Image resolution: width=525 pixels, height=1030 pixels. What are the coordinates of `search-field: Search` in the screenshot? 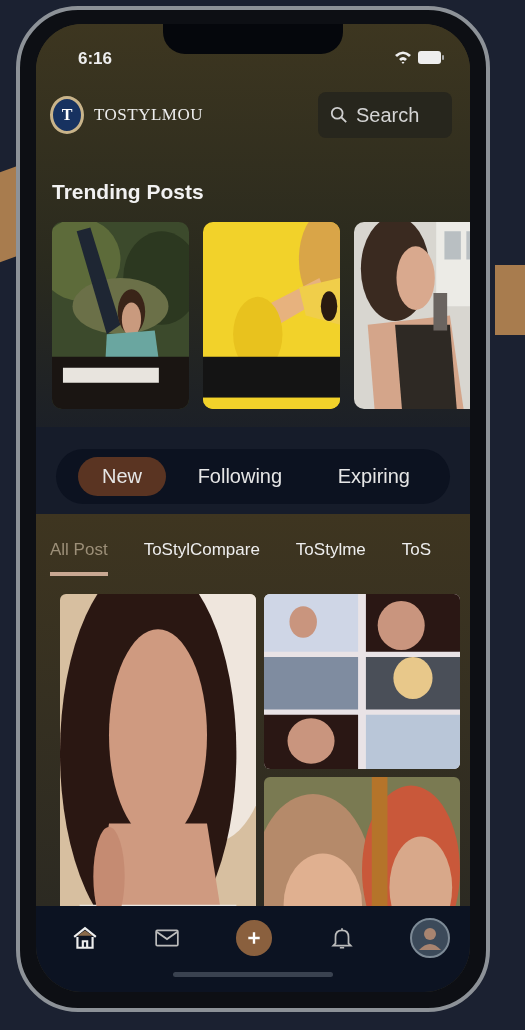 It's located at (385, 115).